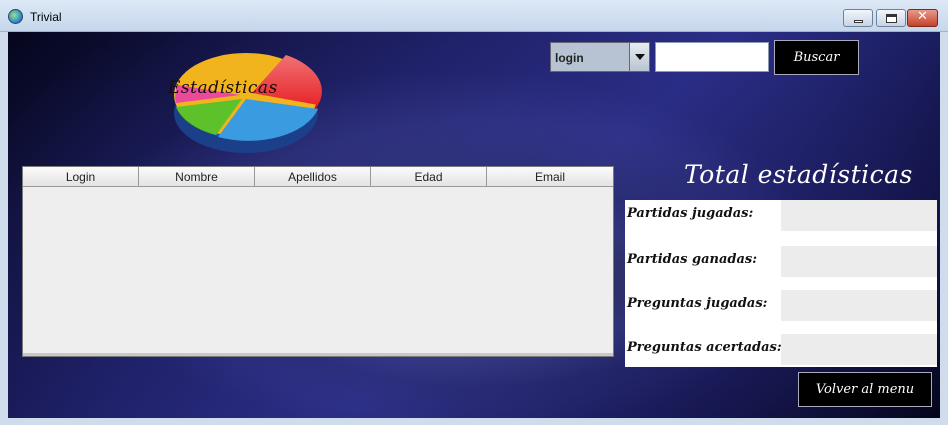 This screenshot has width=948, height=425. I want to click on stat-label: Preguntas acertadas:, so click(704, 347).